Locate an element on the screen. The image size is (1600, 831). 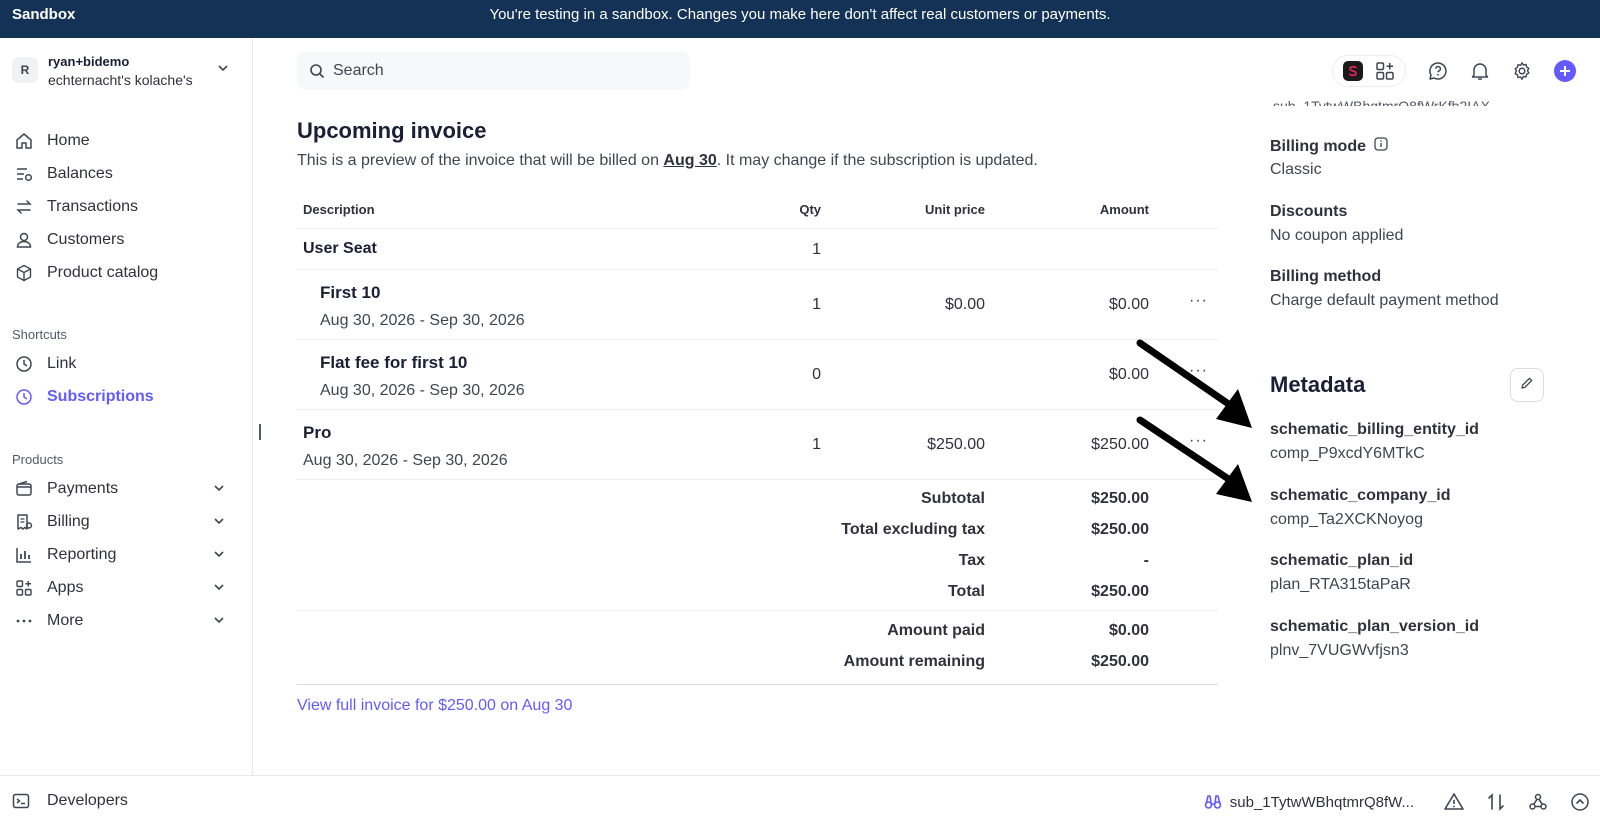
account-org: echternacht's kolache's is located at coordinates (120, 80).